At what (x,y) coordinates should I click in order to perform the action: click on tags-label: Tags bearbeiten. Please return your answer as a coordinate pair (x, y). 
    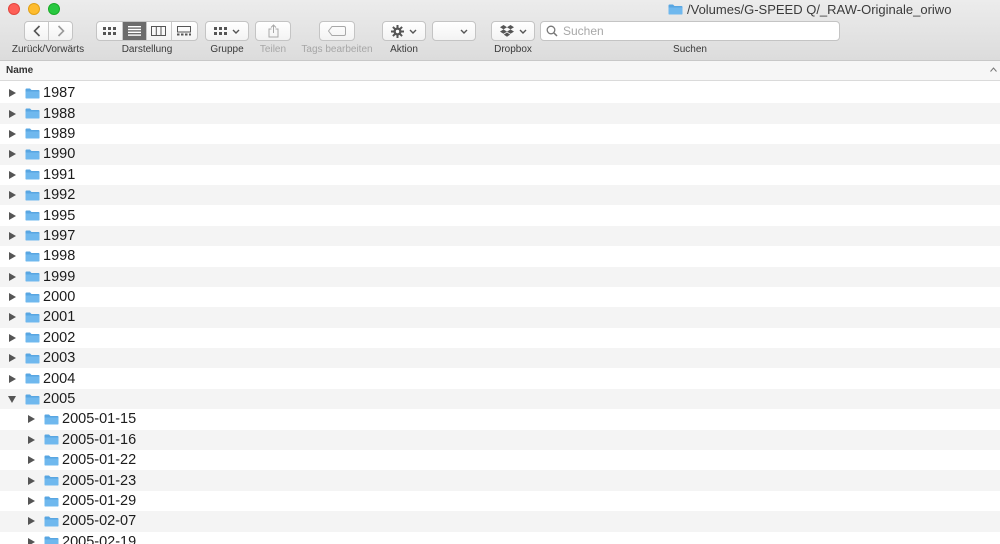
    Looking at the image, I should click on (337, 49).